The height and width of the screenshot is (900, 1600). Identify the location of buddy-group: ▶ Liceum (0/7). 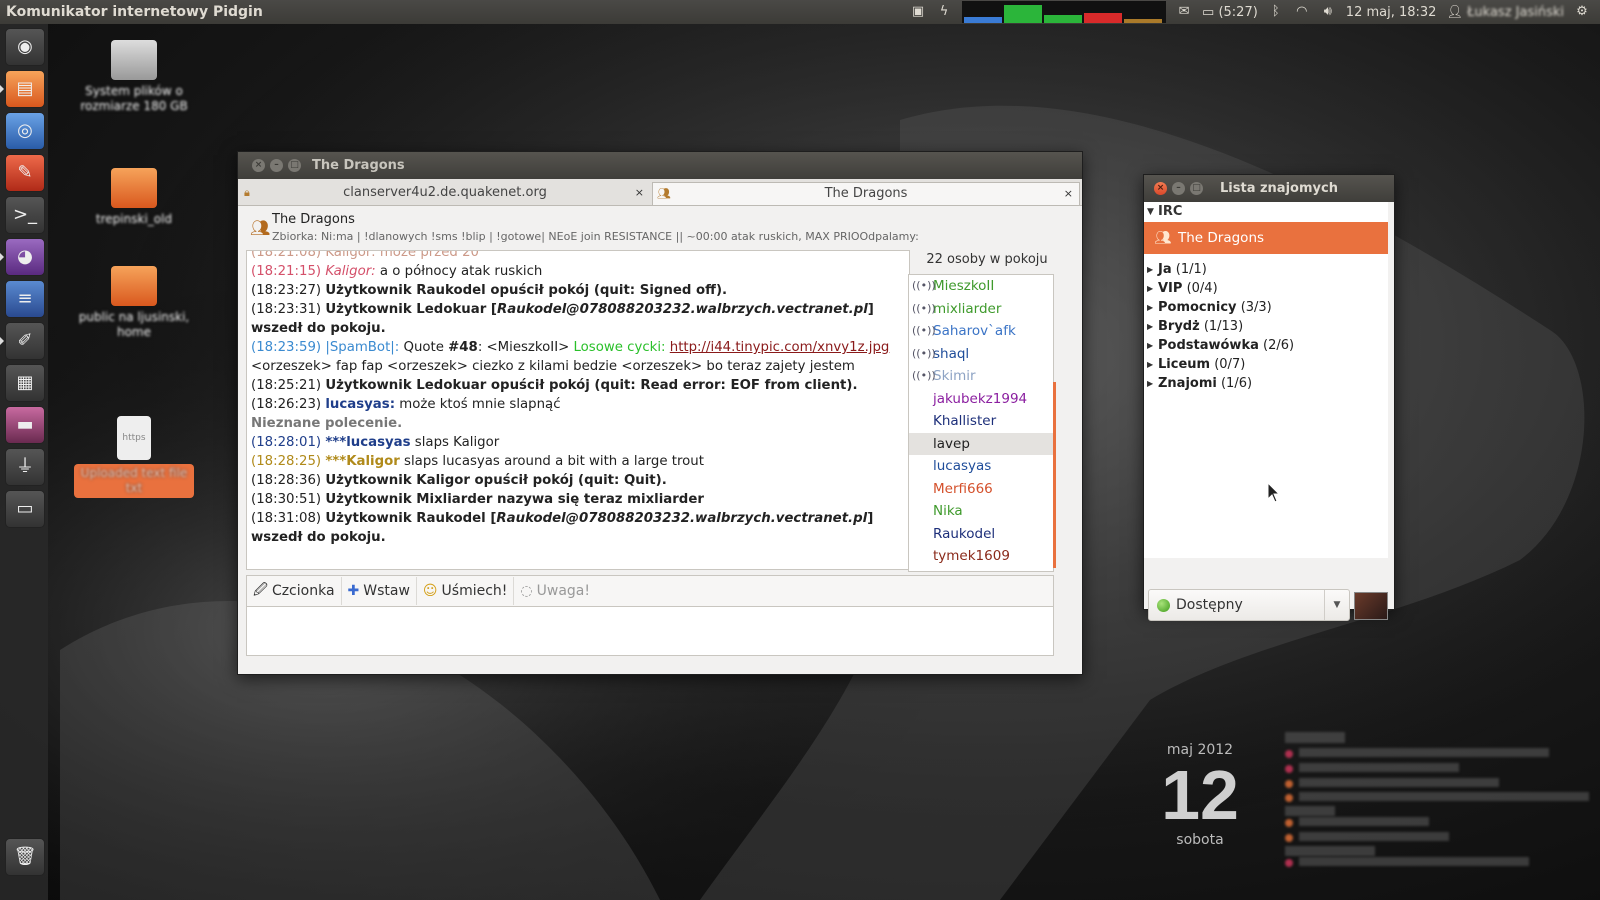
(1266, 364).